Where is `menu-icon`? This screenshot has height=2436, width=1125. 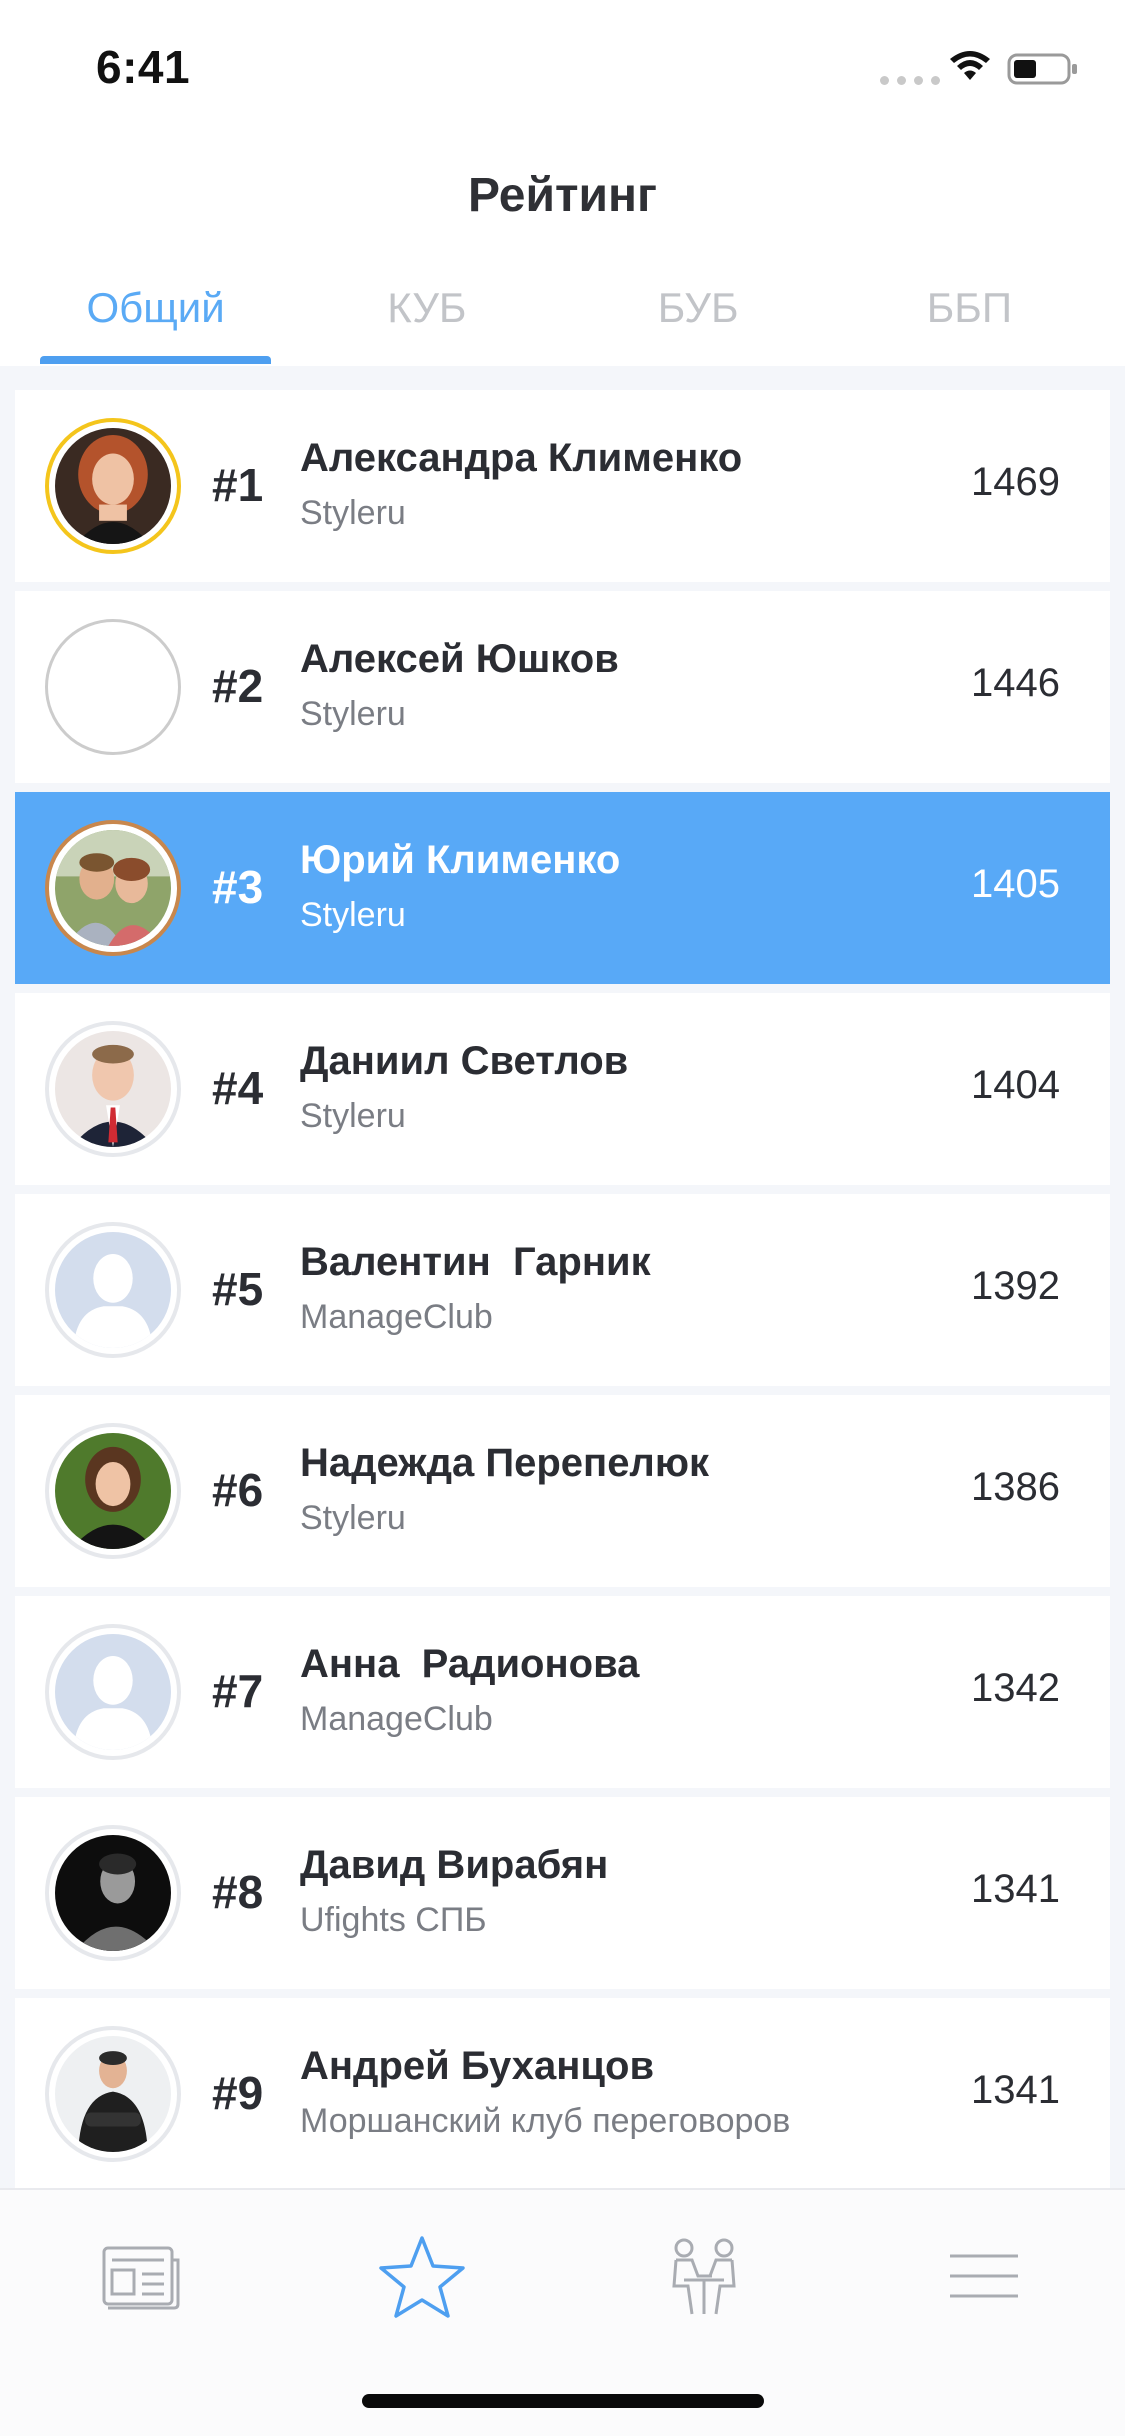 menu-icon is located at coordinates (984, 2276).